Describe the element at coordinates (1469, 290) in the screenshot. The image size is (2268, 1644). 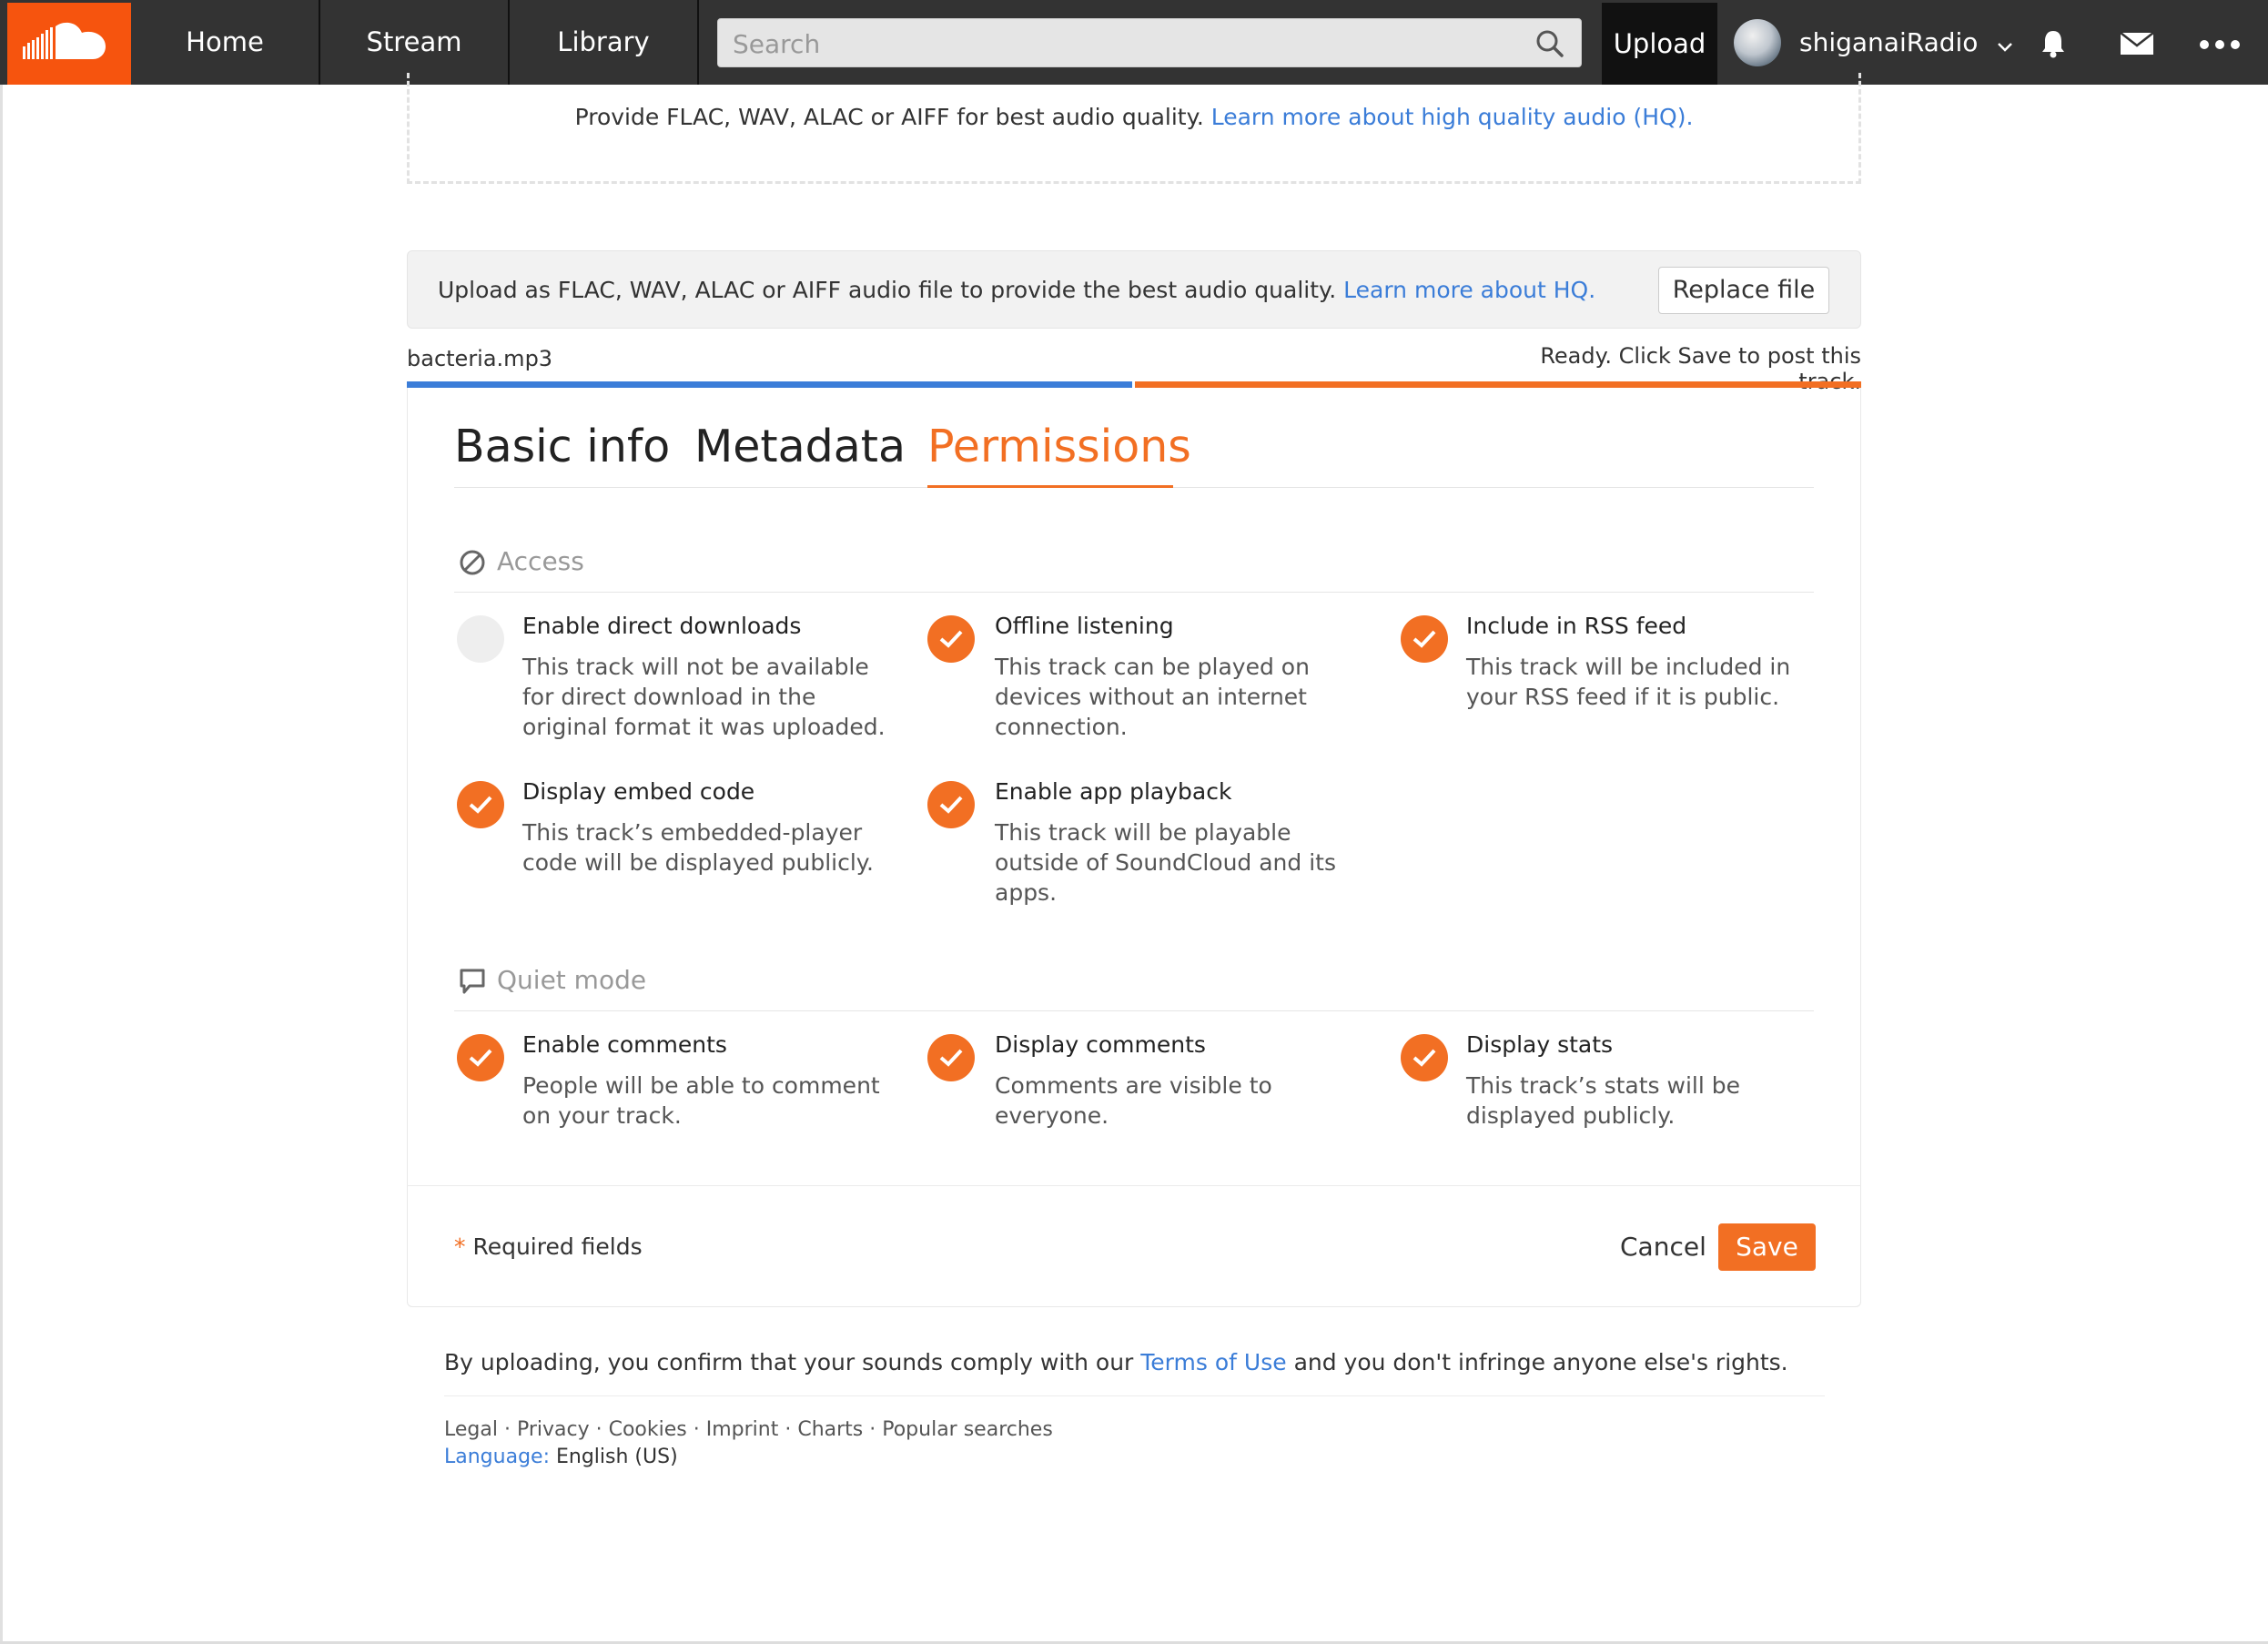
I see `hq-notice-link: Learn more about HQ.` at that location.